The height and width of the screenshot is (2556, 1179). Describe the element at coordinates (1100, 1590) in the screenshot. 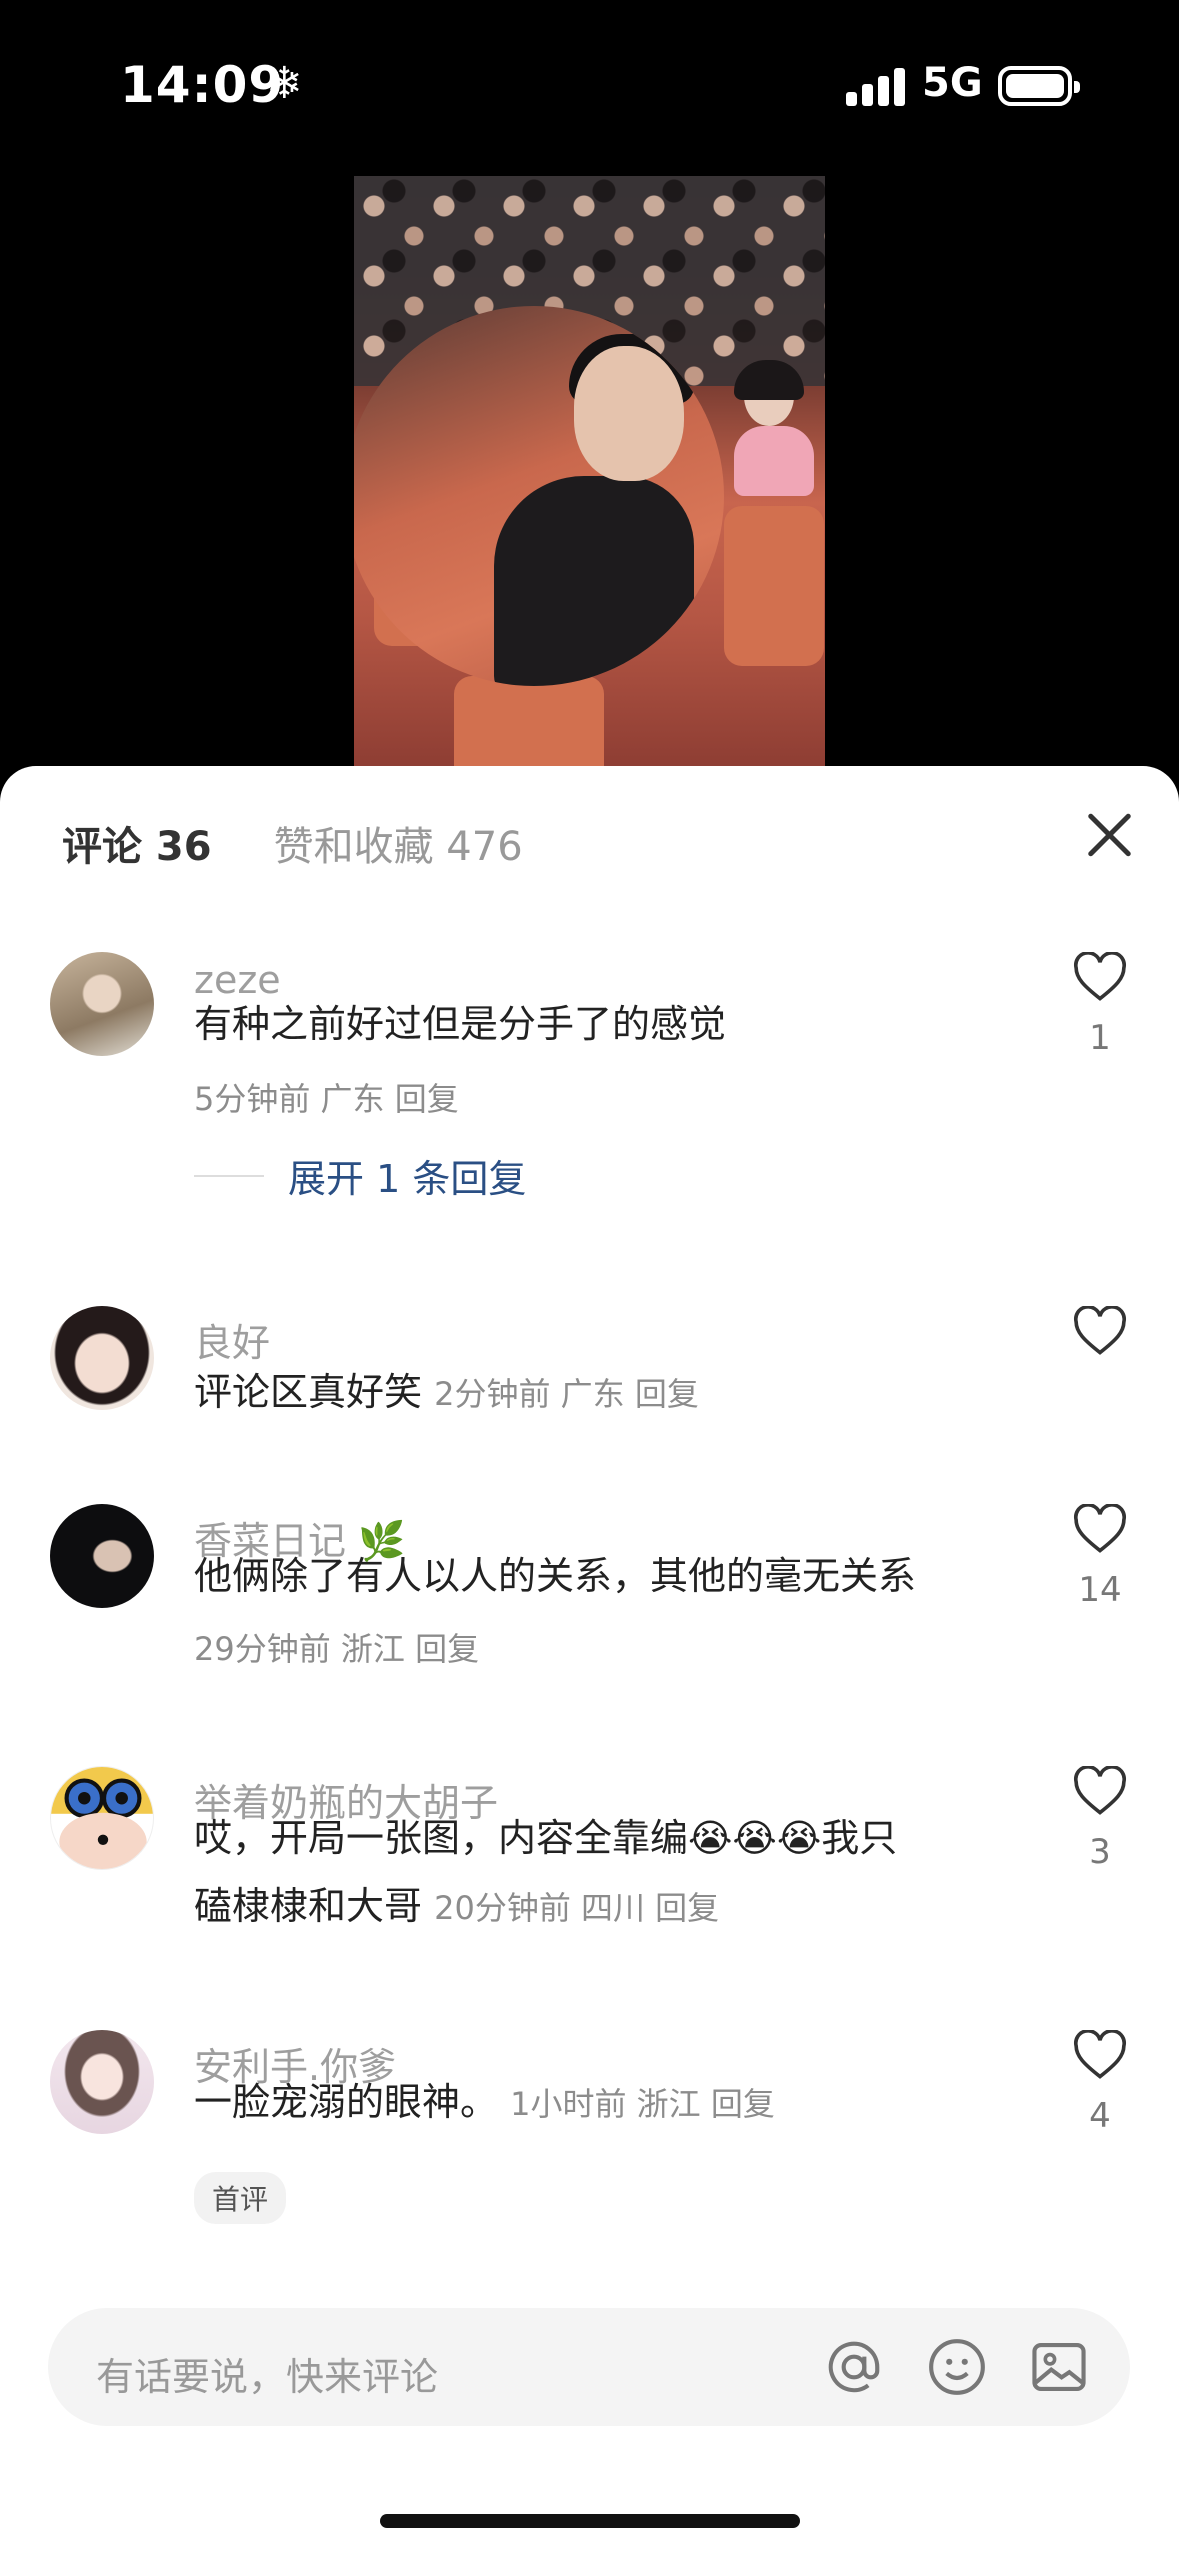

I see `like-count: 14` at that location.